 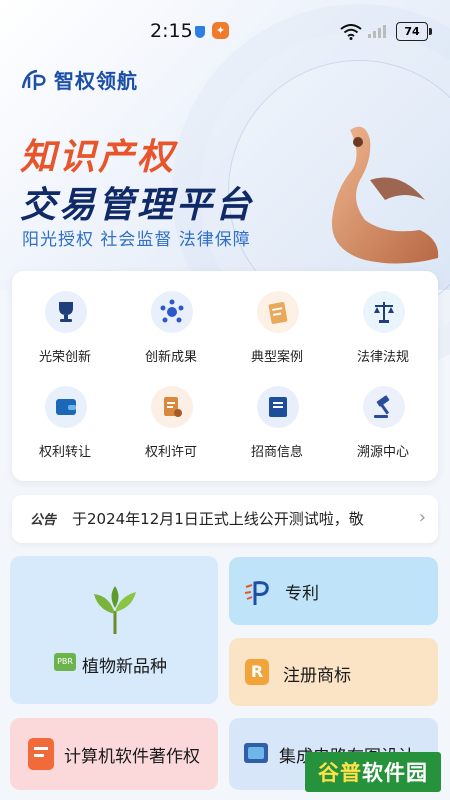 I want to click on logo-text: 智权领航, so click(x=96, y=80).